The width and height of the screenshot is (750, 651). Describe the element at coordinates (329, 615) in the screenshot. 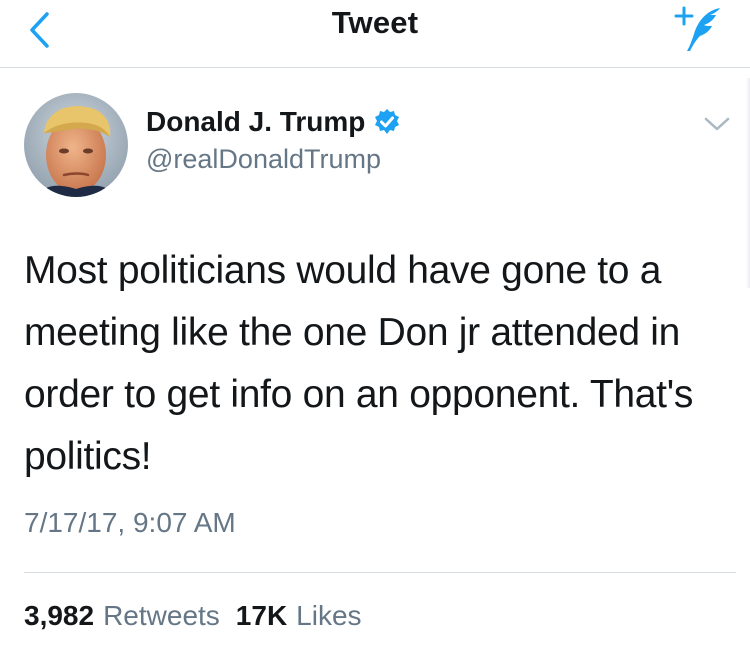

I see `likes-label: Likes` at that location.